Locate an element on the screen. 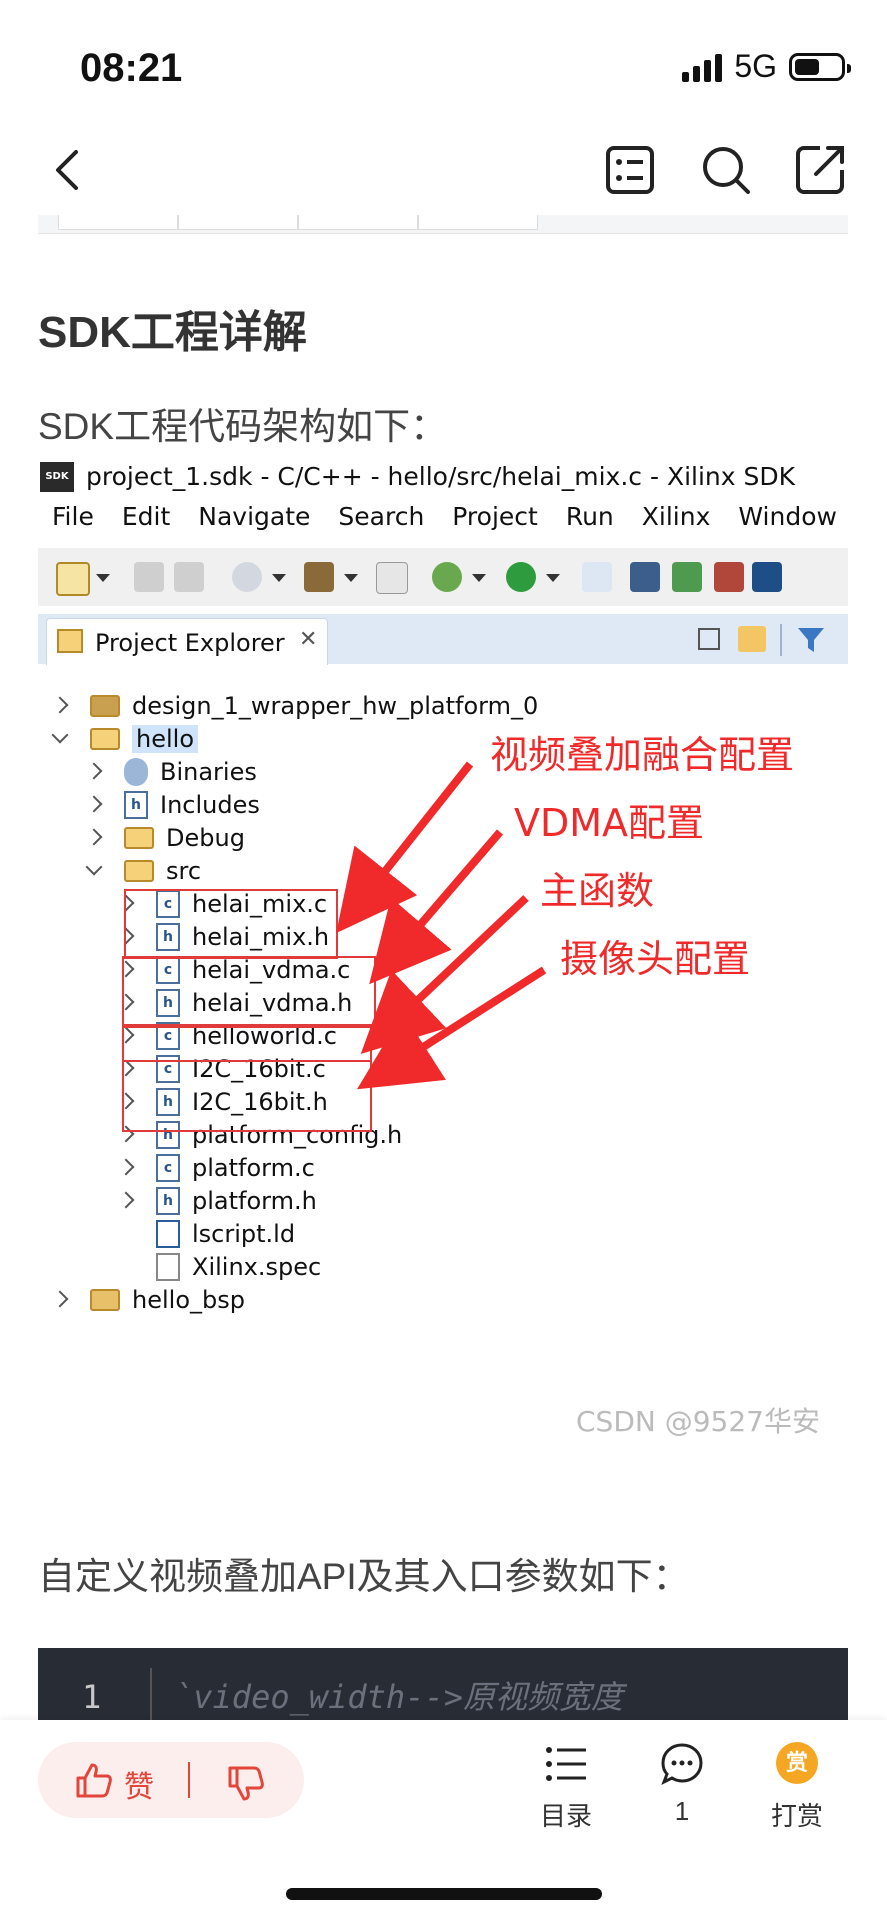  run-icon is located at coordinates (521, 577).